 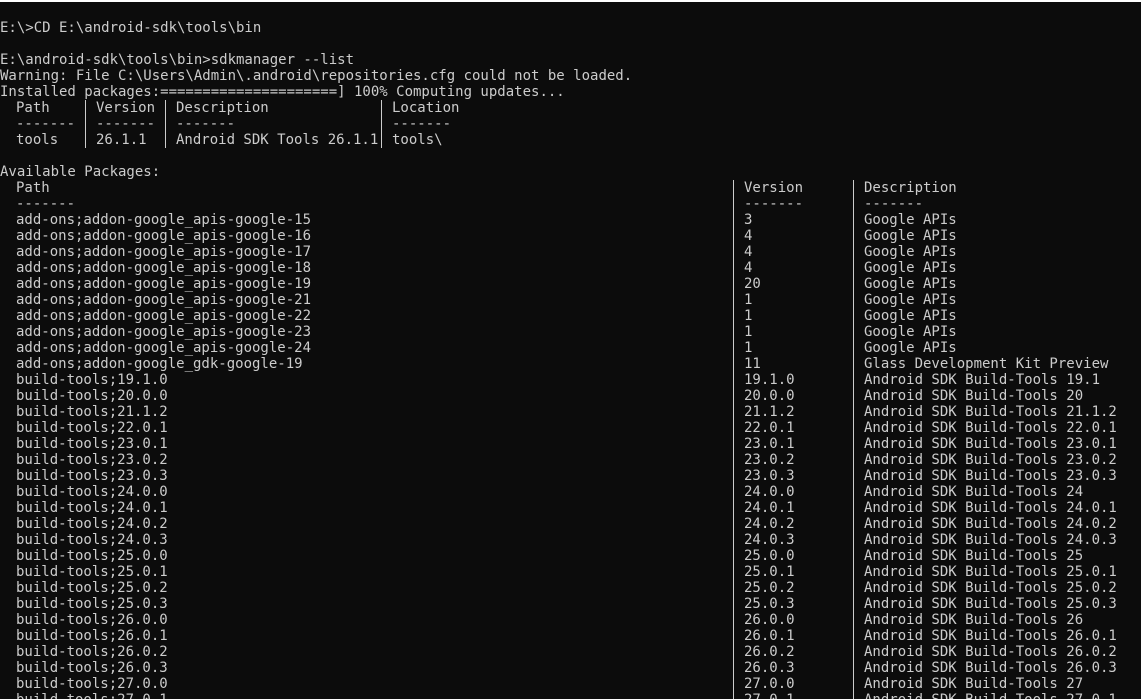 I want to click on package-description-cell: Android SDK Build-Tools 26.0.2, so click(x=990, y=652).